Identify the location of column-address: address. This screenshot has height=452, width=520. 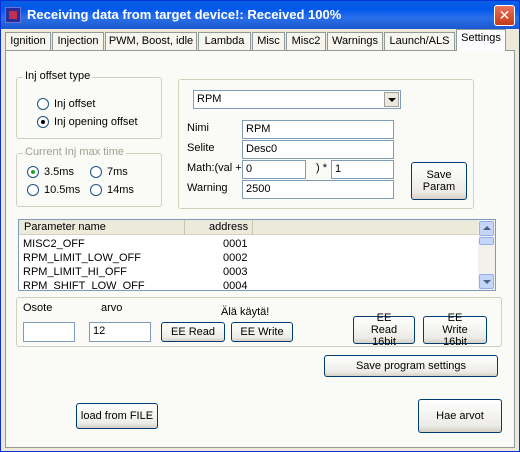
(219, 227).